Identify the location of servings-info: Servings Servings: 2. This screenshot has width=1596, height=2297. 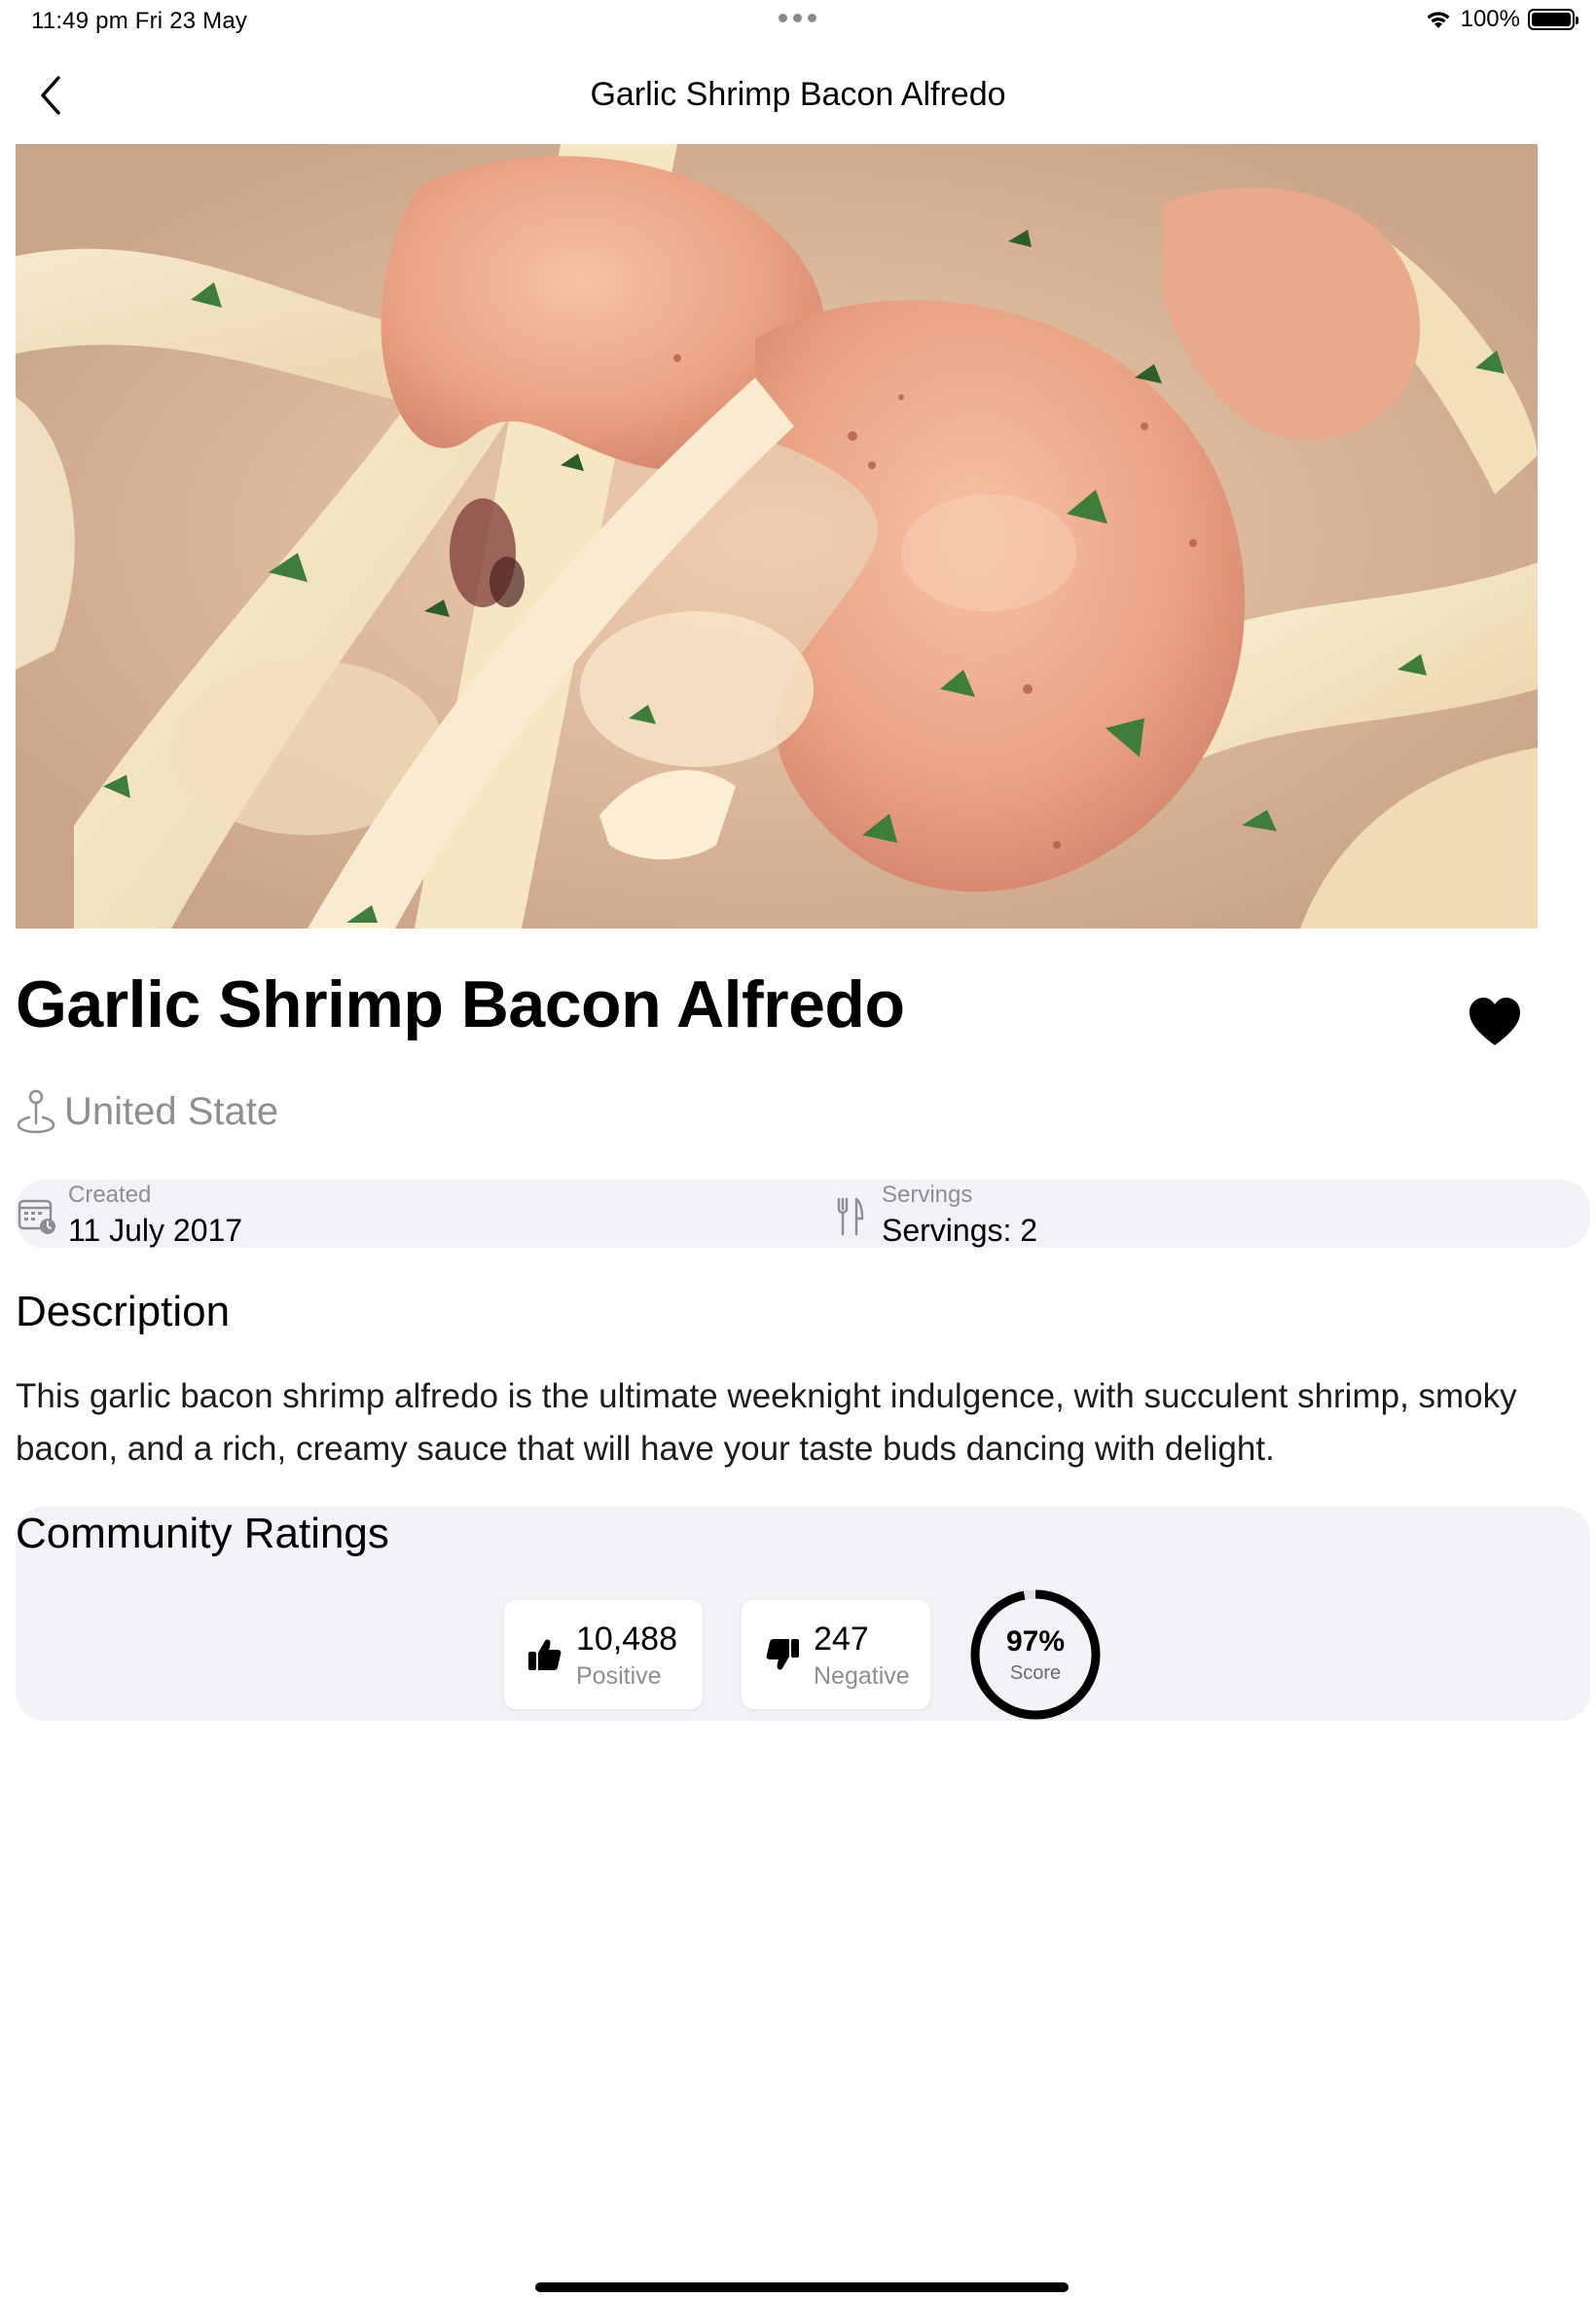
(933, 1214).